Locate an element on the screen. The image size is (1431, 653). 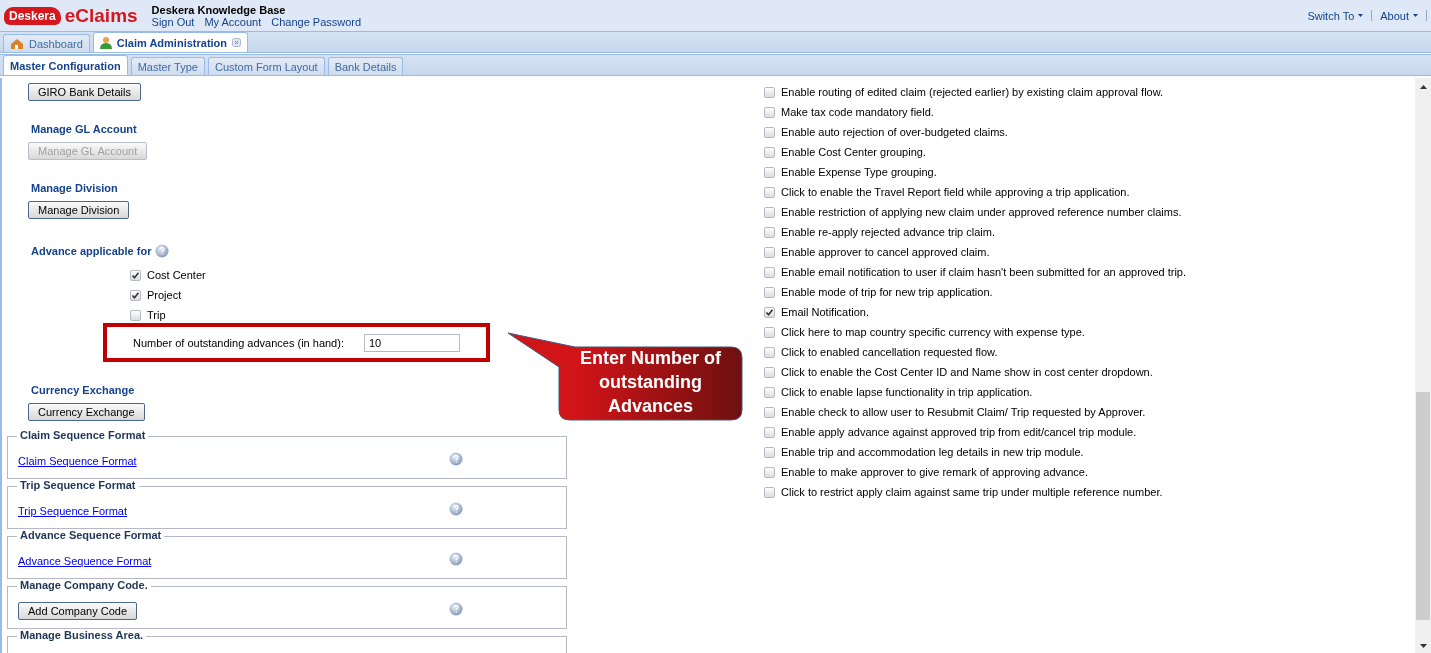
checkbox-label: Enable routing of edited claim (rejected earlier) by existing claim approval flow. is located at coordinates (972, 92).